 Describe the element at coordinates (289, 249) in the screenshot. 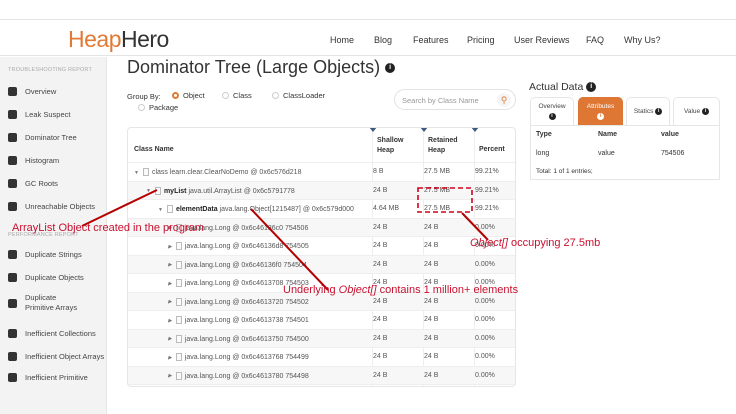

I see `arrow-object` at that location.